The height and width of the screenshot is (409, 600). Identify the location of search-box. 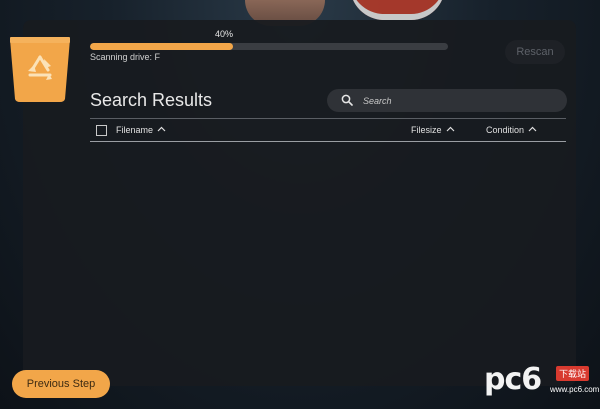
(447, 100).